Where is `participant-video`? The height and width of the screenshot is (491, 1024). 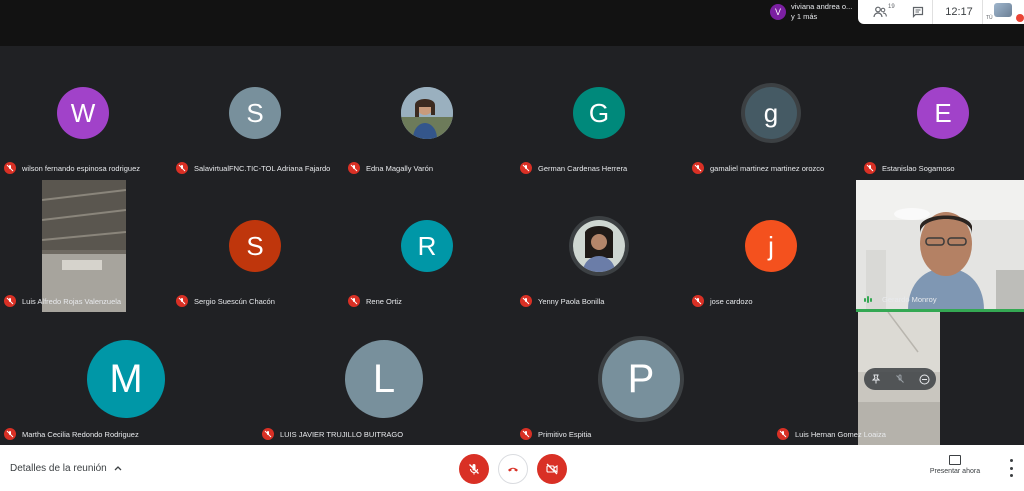
participant-video is located at coordinates (84, 246).